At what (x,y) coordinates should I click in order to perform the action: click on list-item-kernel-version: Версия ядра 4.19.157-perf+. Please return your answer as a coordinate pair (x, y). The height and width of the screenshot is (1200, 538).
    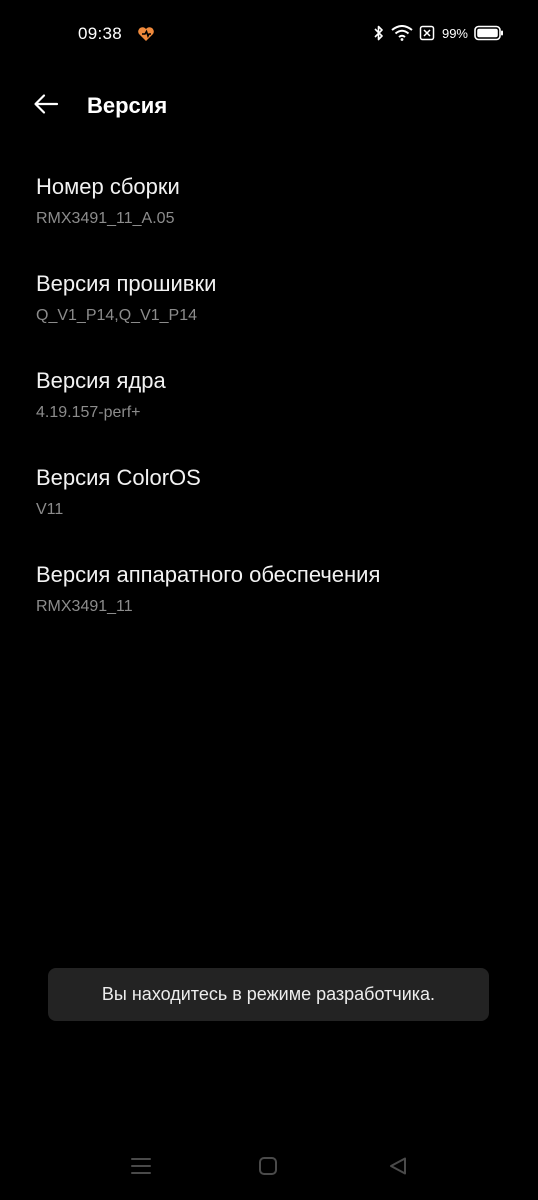
    Looking at the image, I should click on (271, 412).